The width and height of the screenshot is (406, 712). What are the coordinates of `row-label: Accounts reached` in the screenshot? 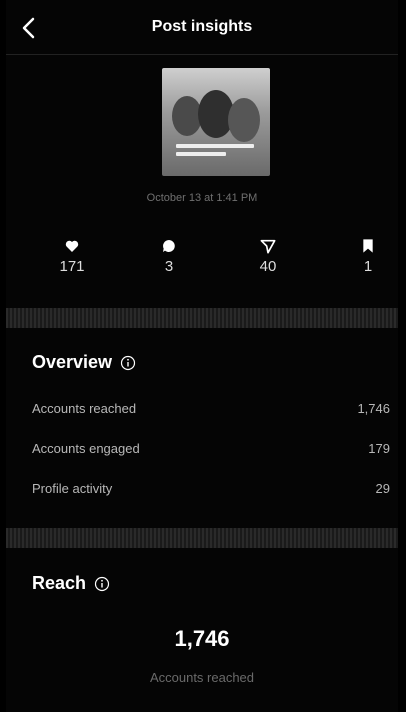 It's located at (84, 408).